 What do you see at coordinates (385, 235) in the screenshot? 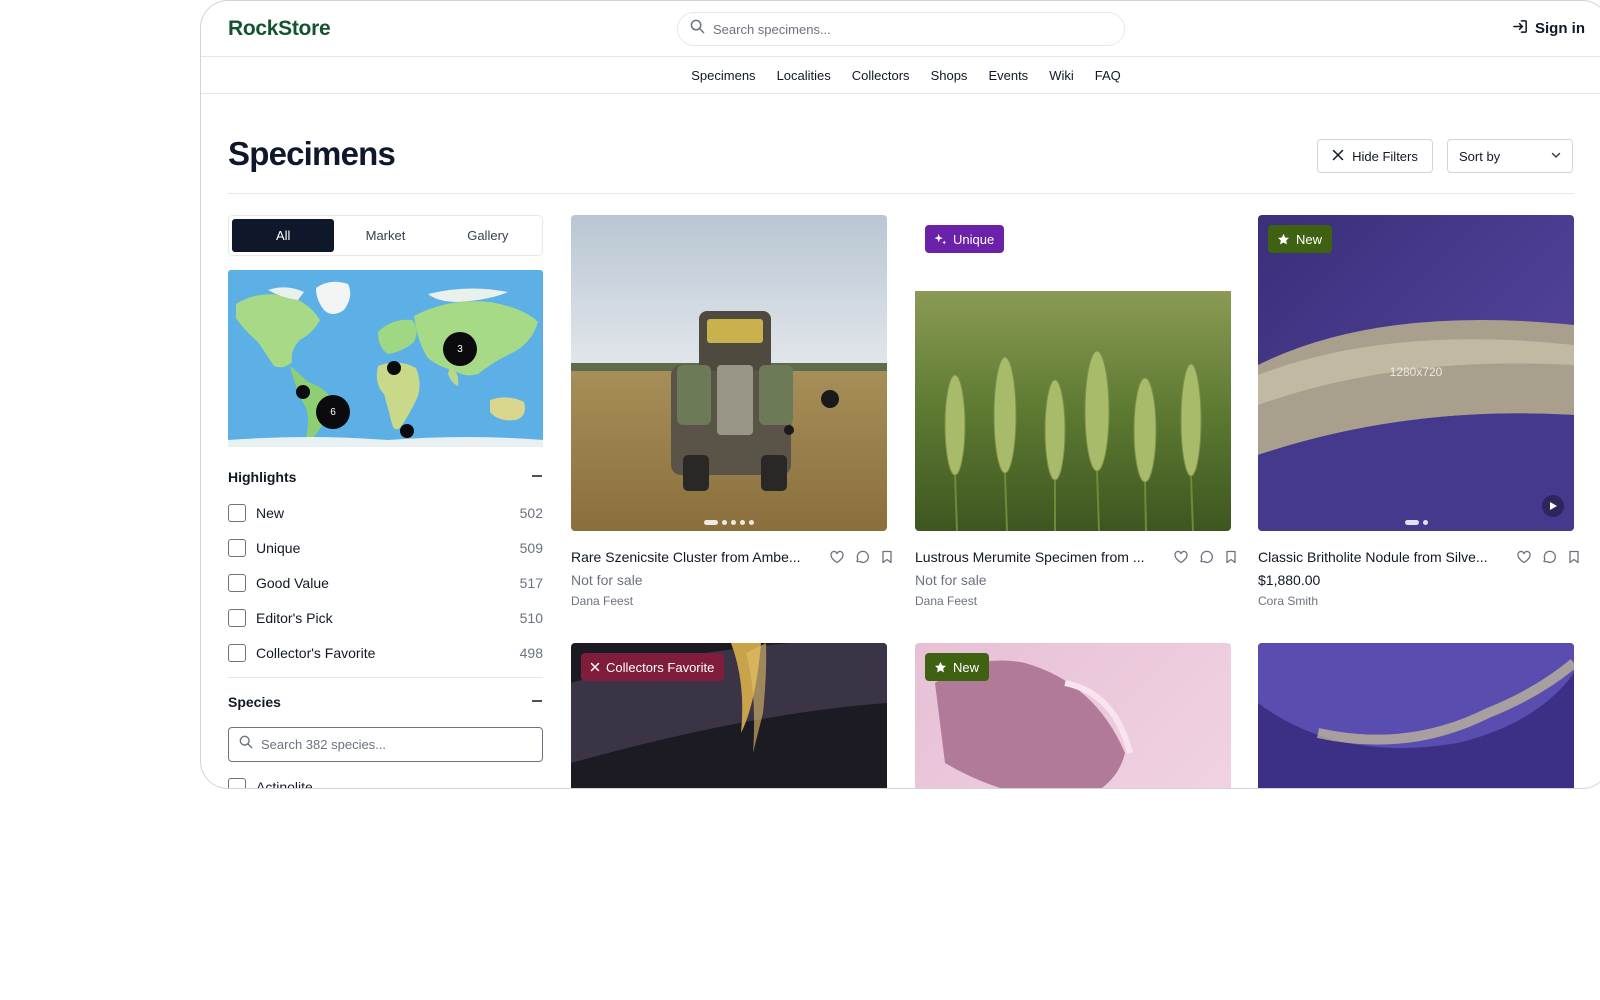
I see `tab-market: Market` at bounding box center [385, 235].